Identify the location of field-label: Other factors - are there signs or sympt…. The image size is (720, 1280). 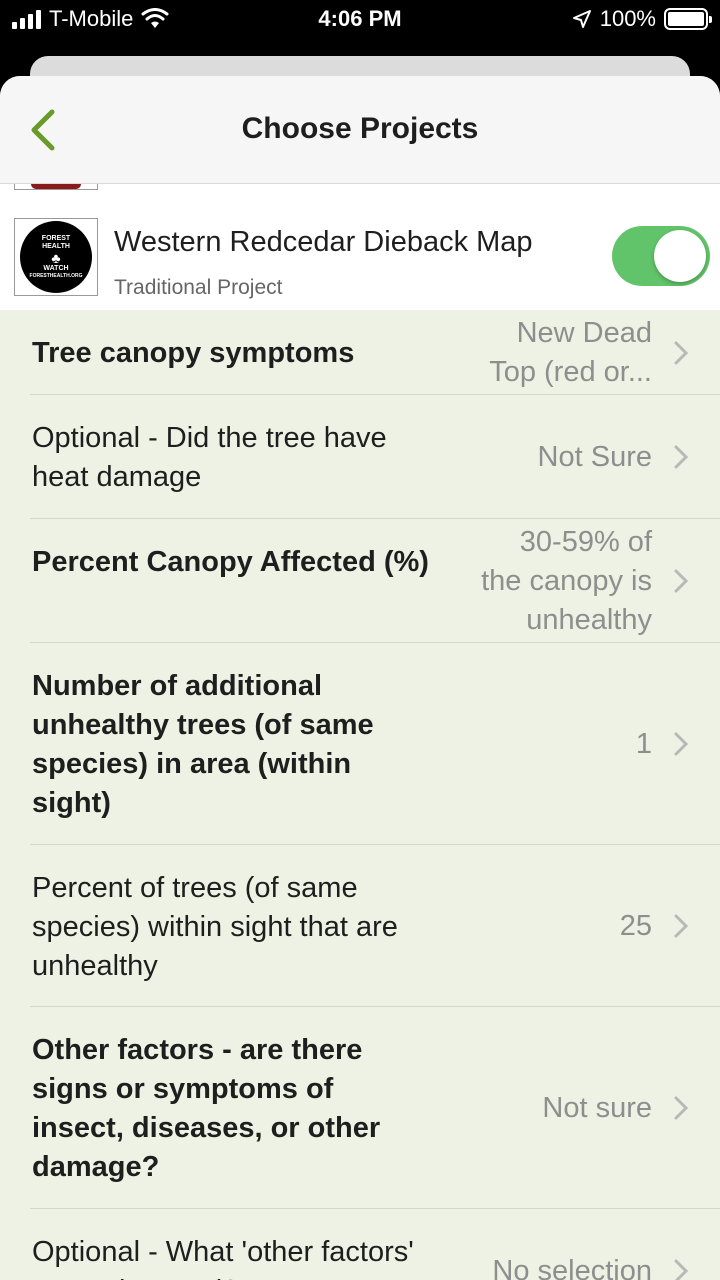
(206, 1108).